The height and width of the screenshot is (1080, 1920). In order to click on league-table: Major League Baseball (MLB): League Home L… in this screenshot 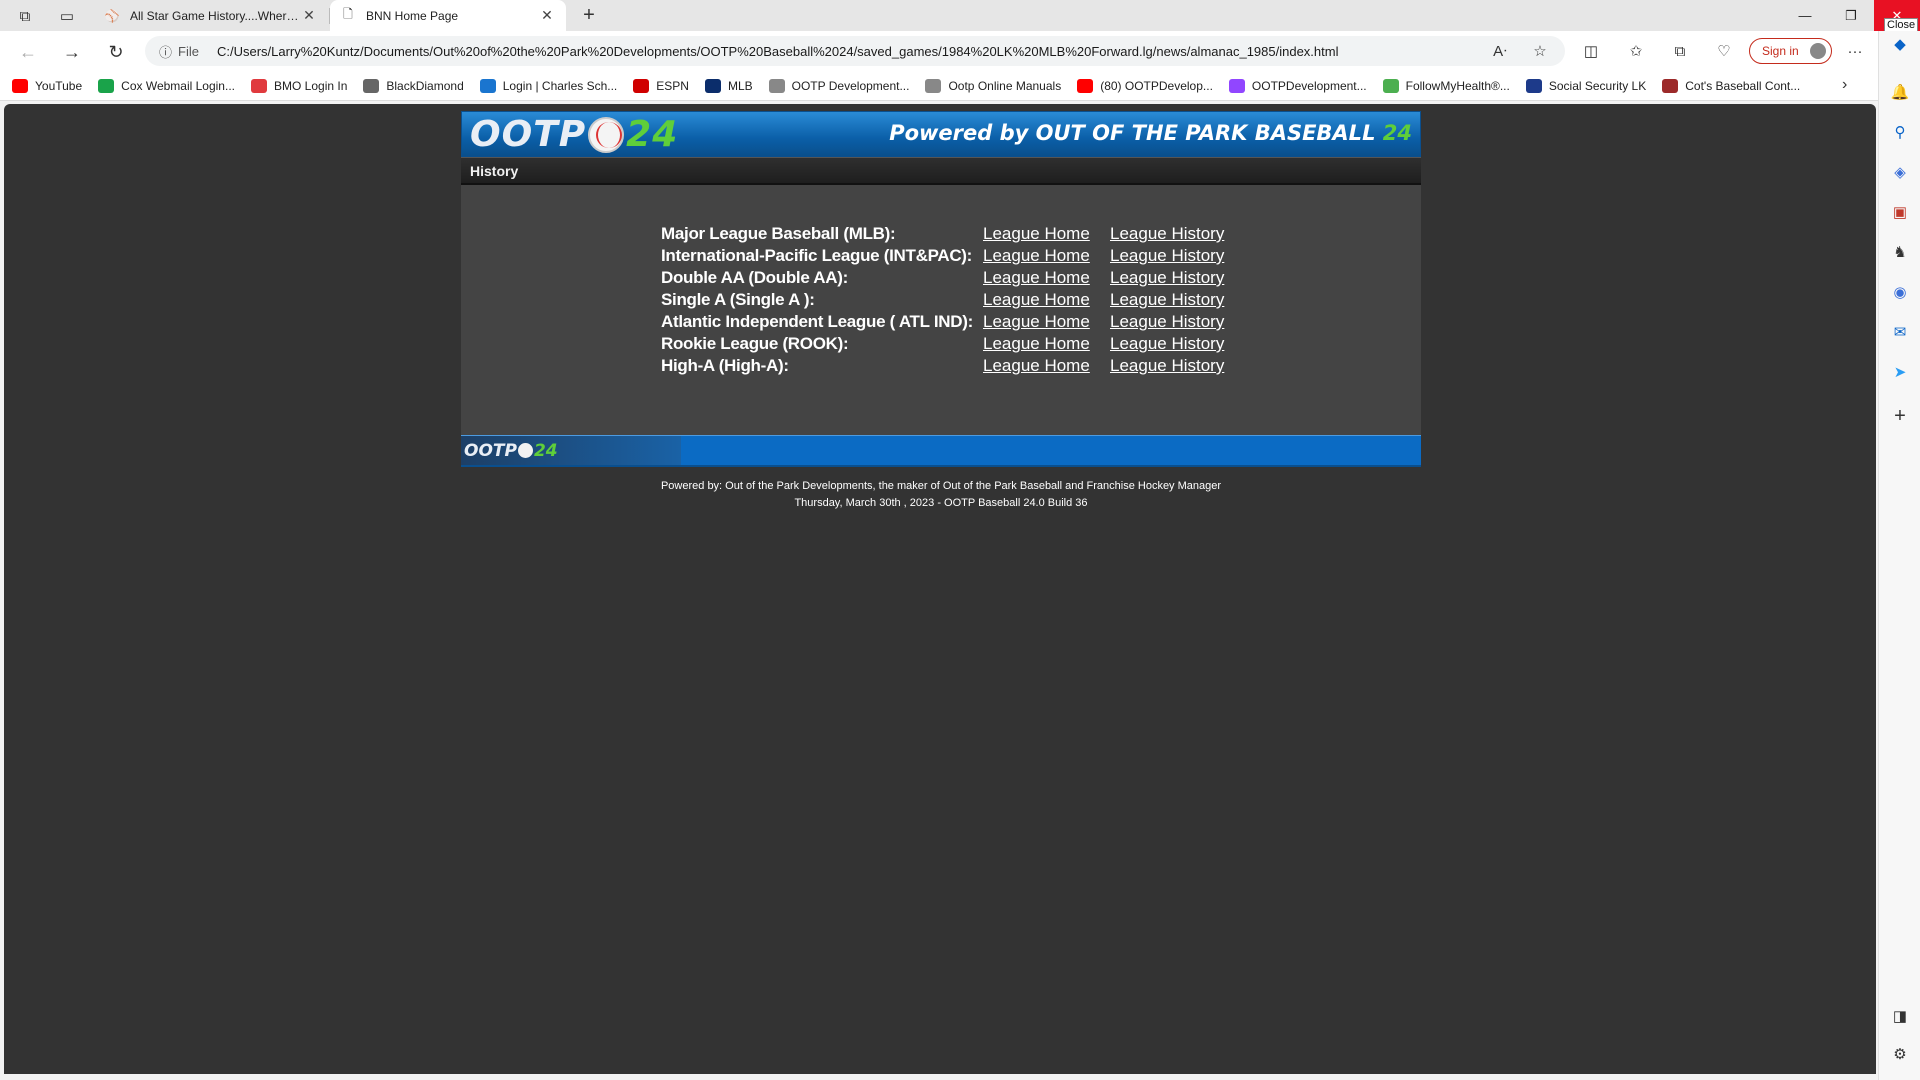, I will do `click(942, 300)`.